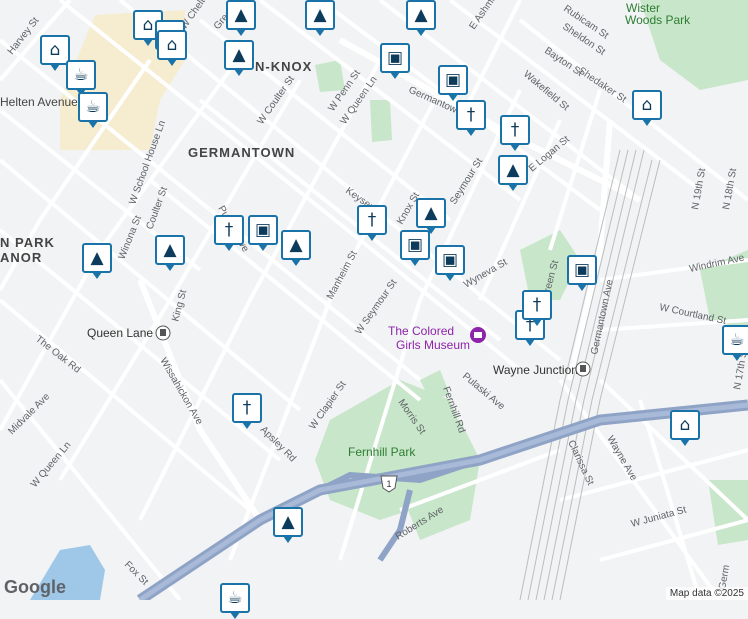 The height and width of the screenshot is (619, 748). What do you see at coordinates (478, 335) in the screenshot?
I see `museum-icon` at bounding box center [478, 335].